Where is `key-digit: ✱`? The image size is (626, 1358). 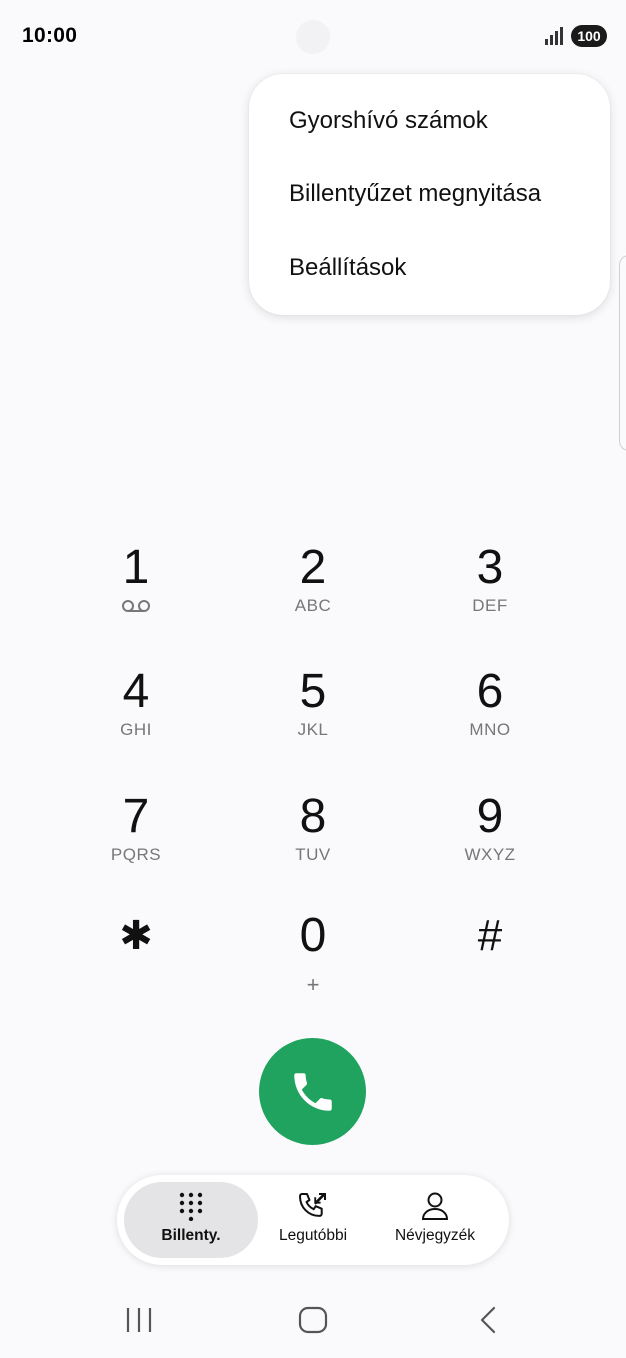
key-digit: ✱ is located at coordinates (136, 936).